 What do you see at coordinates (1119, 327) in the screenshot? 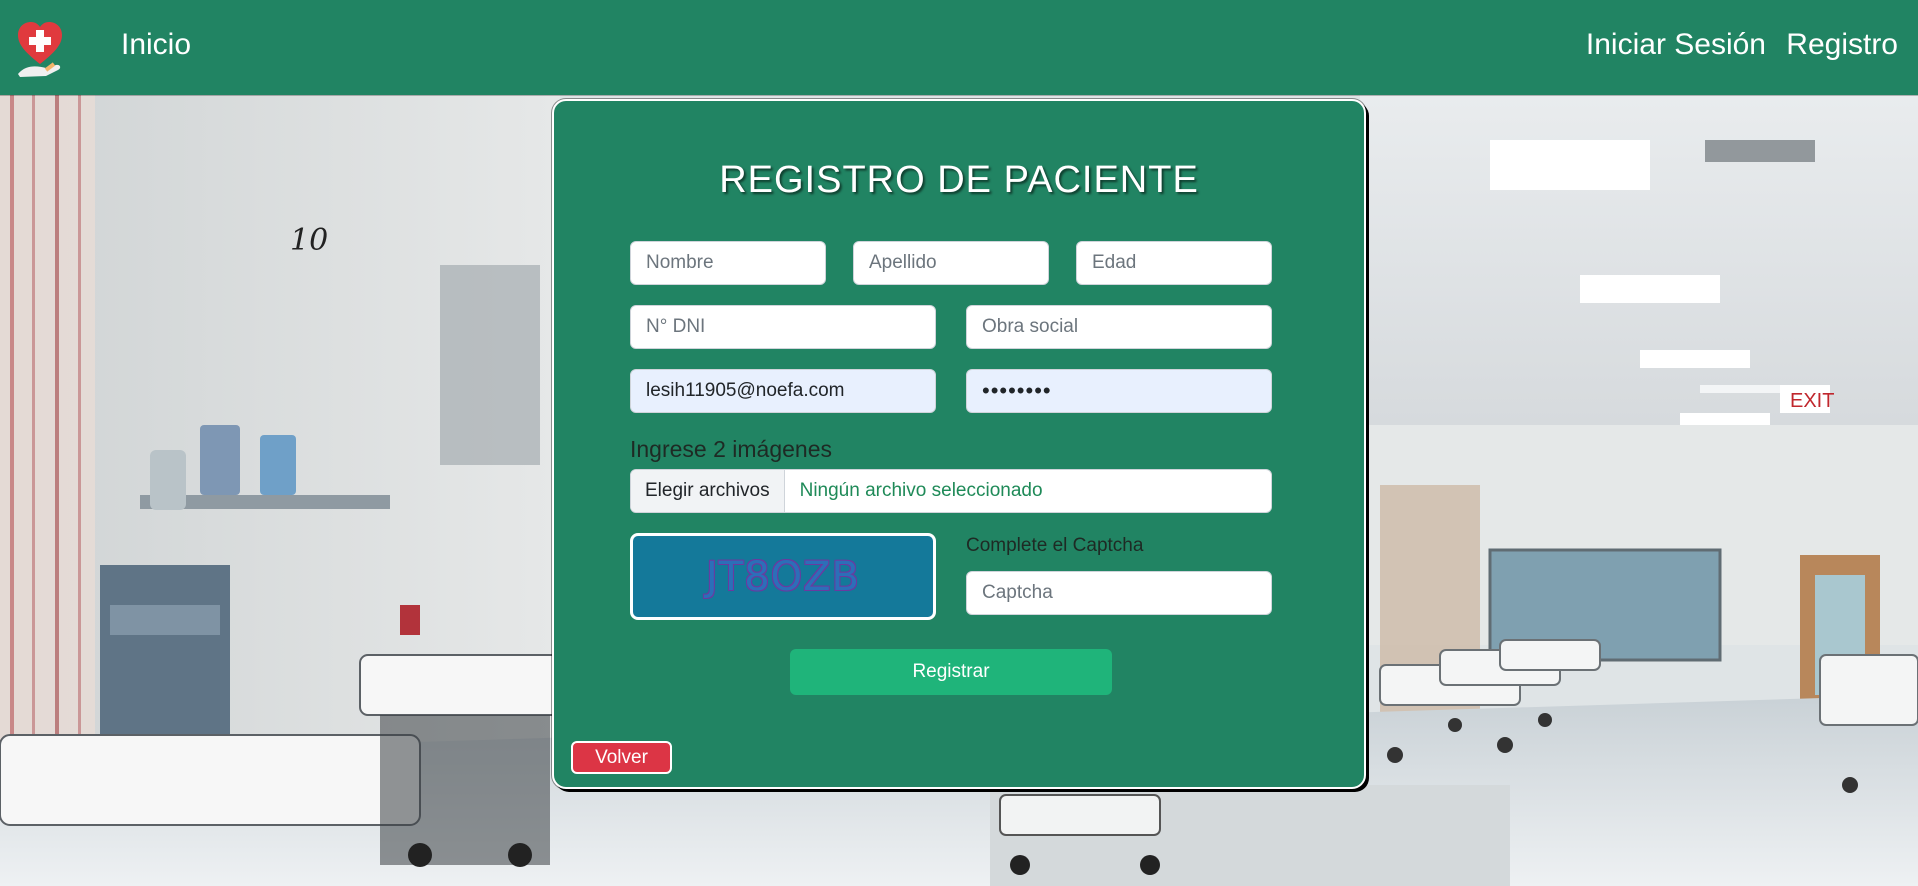
I see `obra-social-input` at bounding box center [1119, 327].